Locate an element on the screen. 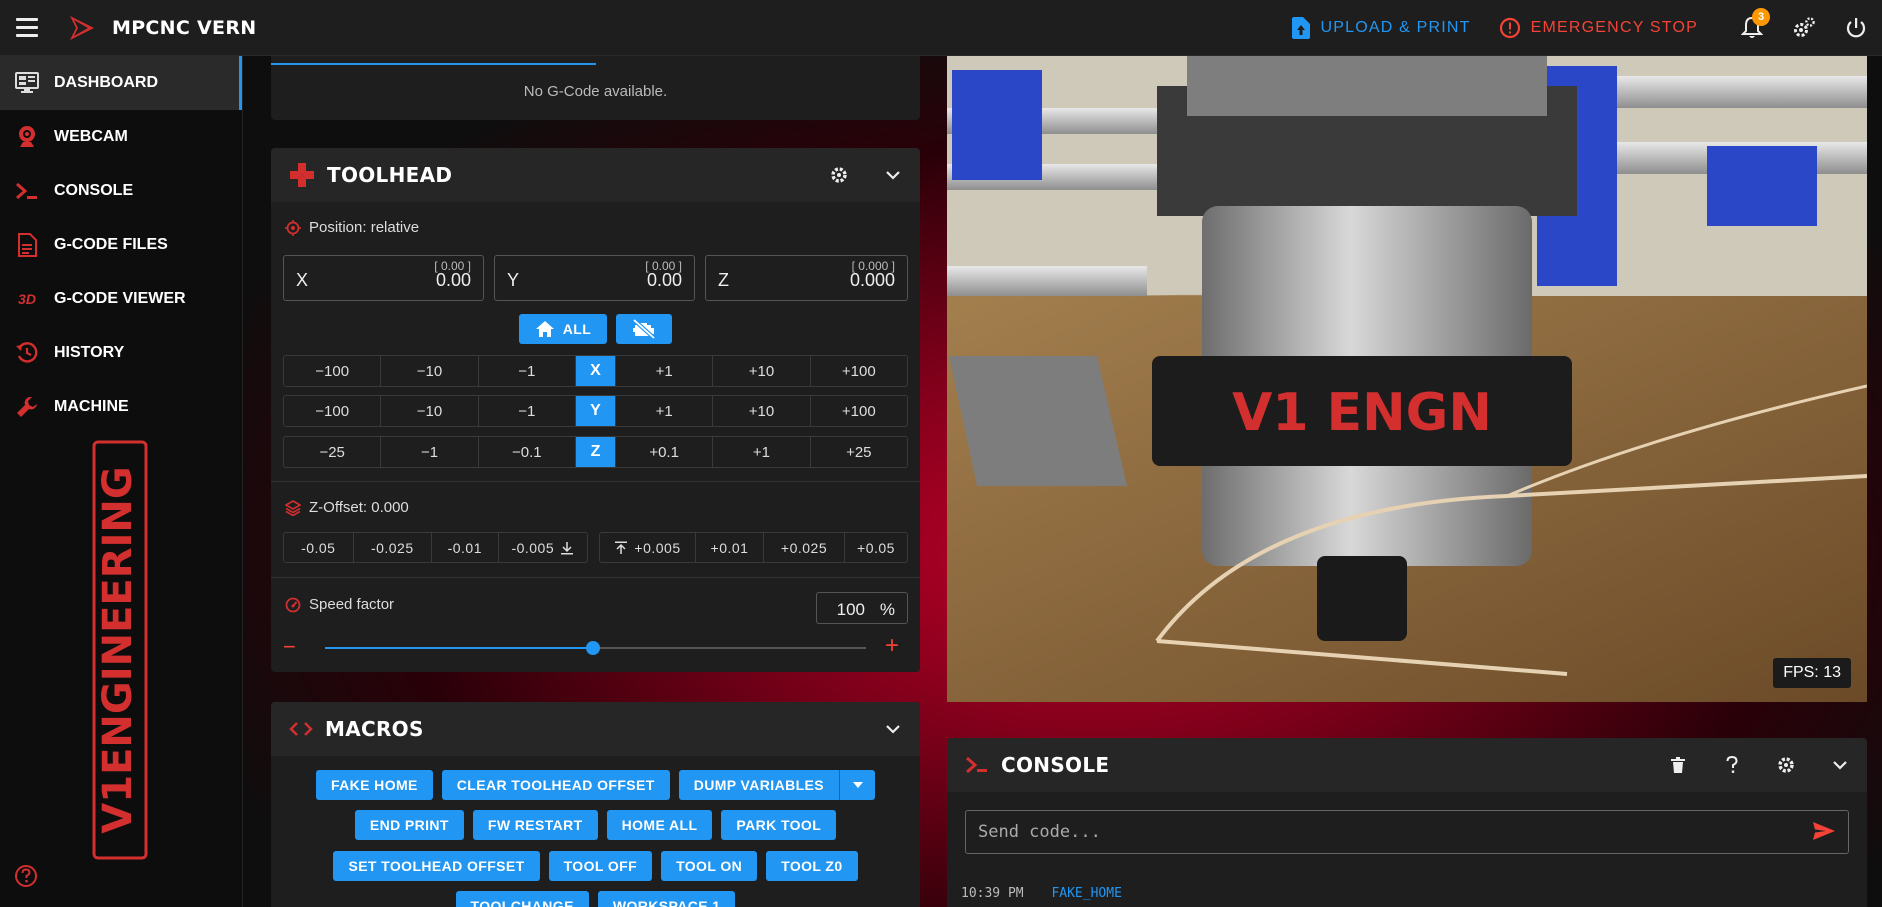 Image resolution: width=1882 pixels, height=907 pixels. home-y-button: Y is located at coordinates (595, 411).